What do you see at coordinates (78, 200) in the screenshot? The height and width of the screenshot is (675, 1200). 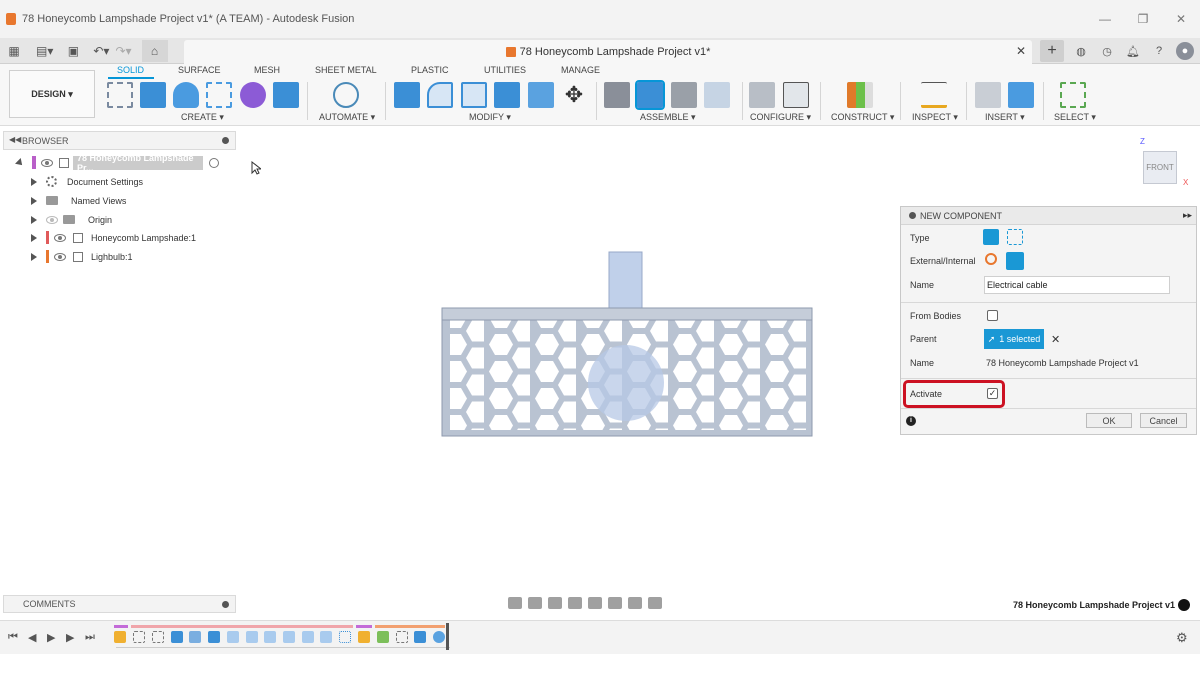 I see `tree-item: Named Views` at bounding box center [78, 200].